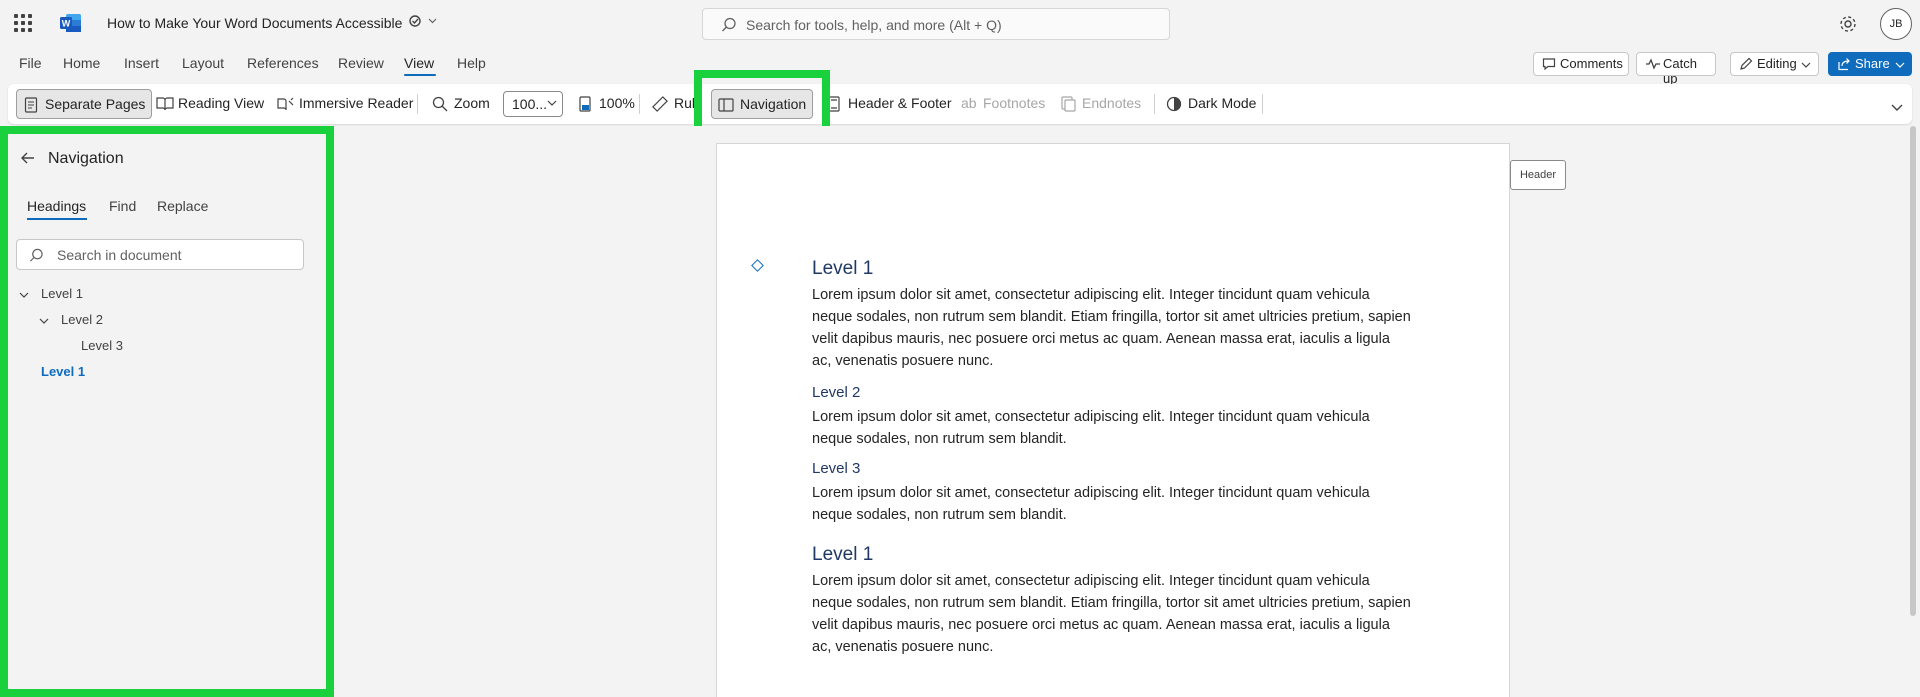 This screenshot has width=1920, height=697. Describe the element at coordinates (660, 104) in the screenshot. I see `ruler-icon` at that location.